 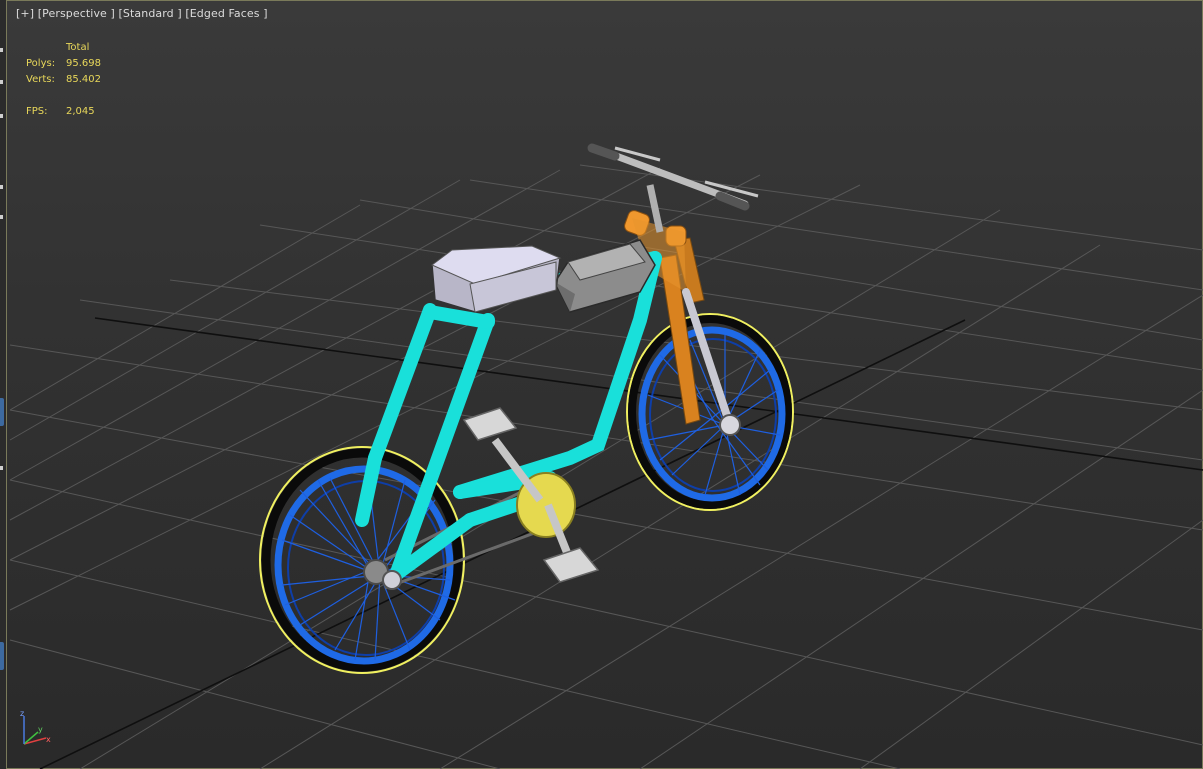 I want to click on fps-label: FPS:, so click(x=37, y=111).